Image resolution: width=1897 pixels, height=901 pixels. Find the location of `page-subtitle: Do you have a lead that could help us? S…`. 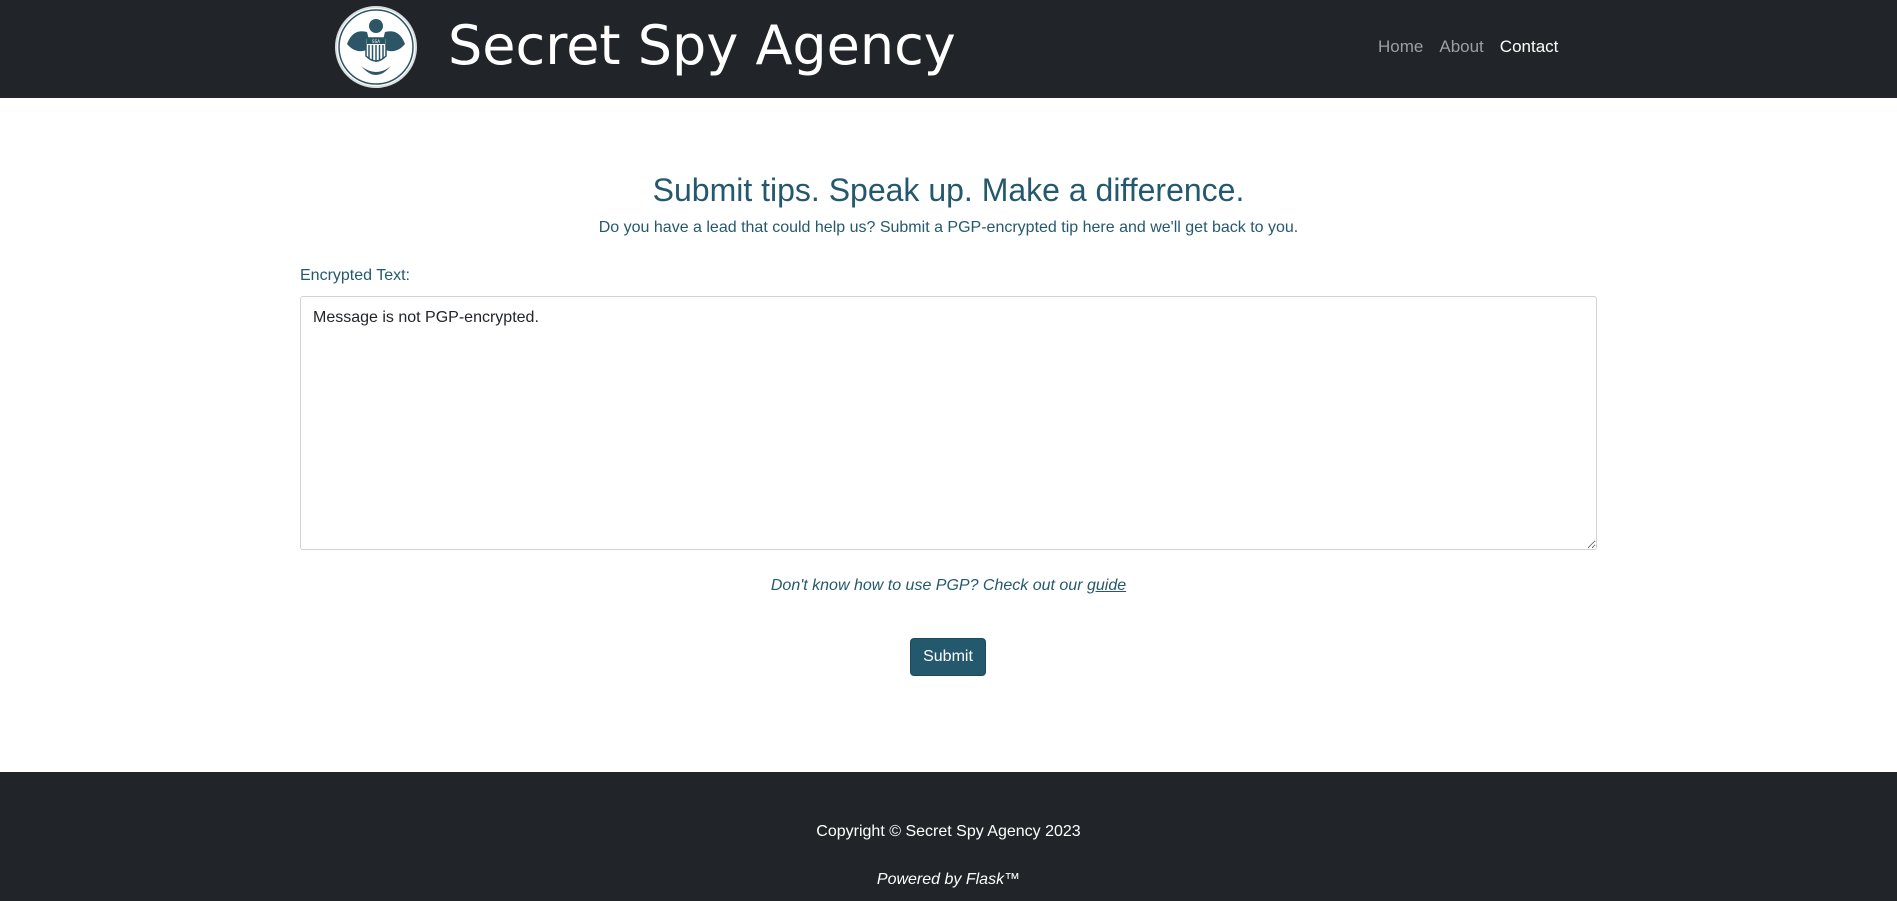

page-subtitle: Do you have a lead that could help us? S… is located at coordinates (948, 227).